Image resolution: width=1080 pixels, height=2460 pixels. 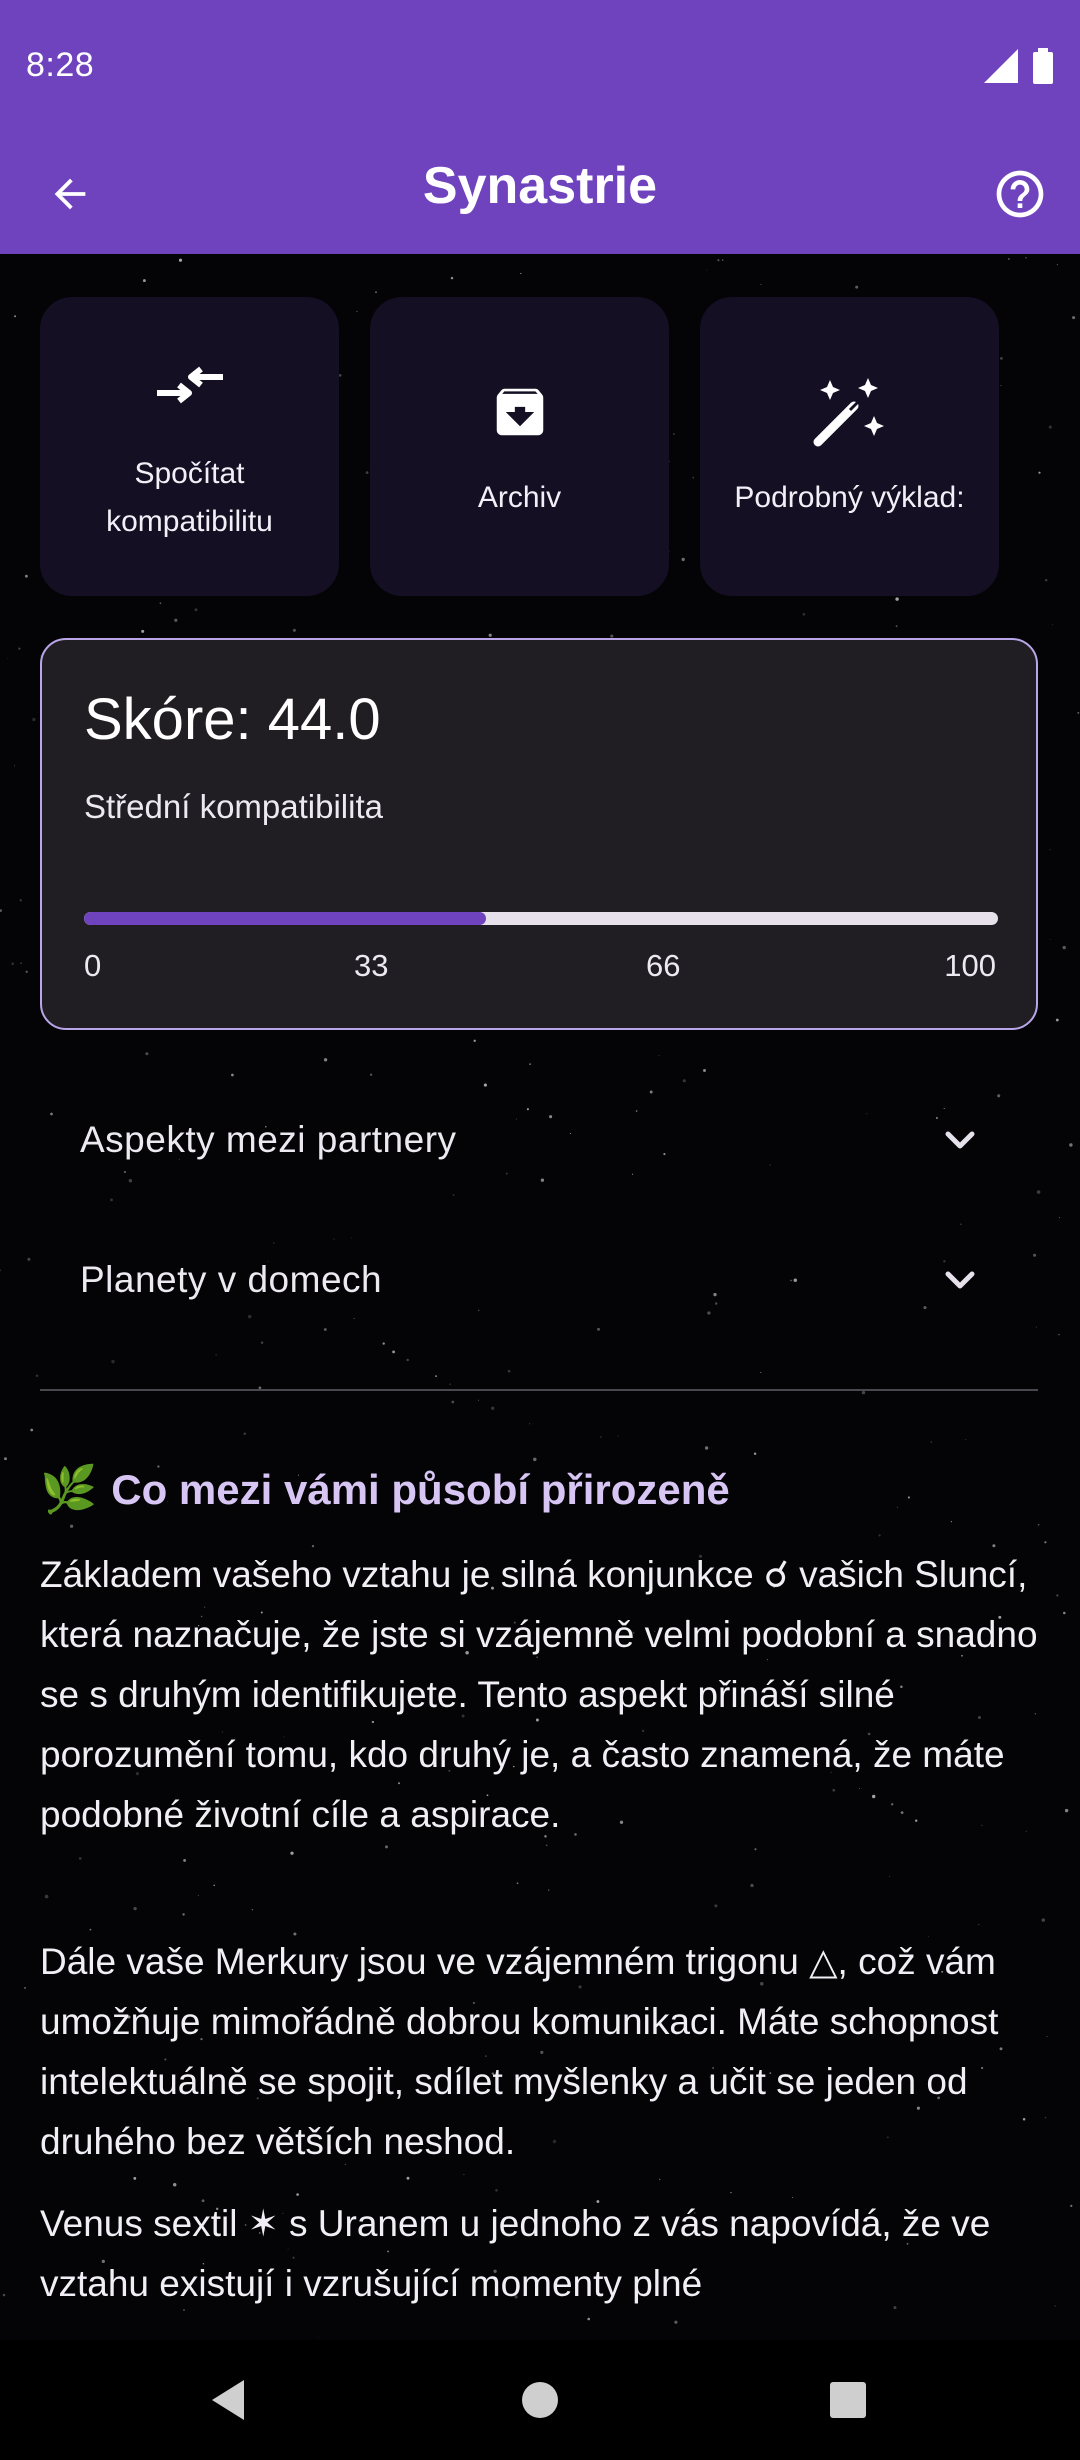 What do you see at coordinates (663, 965) in the screenshot?
I see `tick-label: 66` at bounding box center [663, 965].